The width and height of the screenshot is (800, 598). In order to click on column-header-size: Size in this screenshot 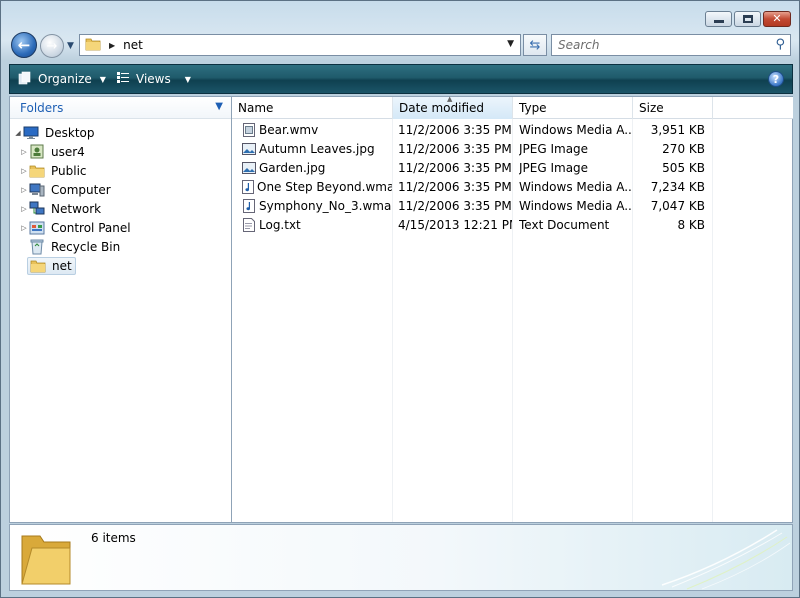, I will do `click(673, 108)`.